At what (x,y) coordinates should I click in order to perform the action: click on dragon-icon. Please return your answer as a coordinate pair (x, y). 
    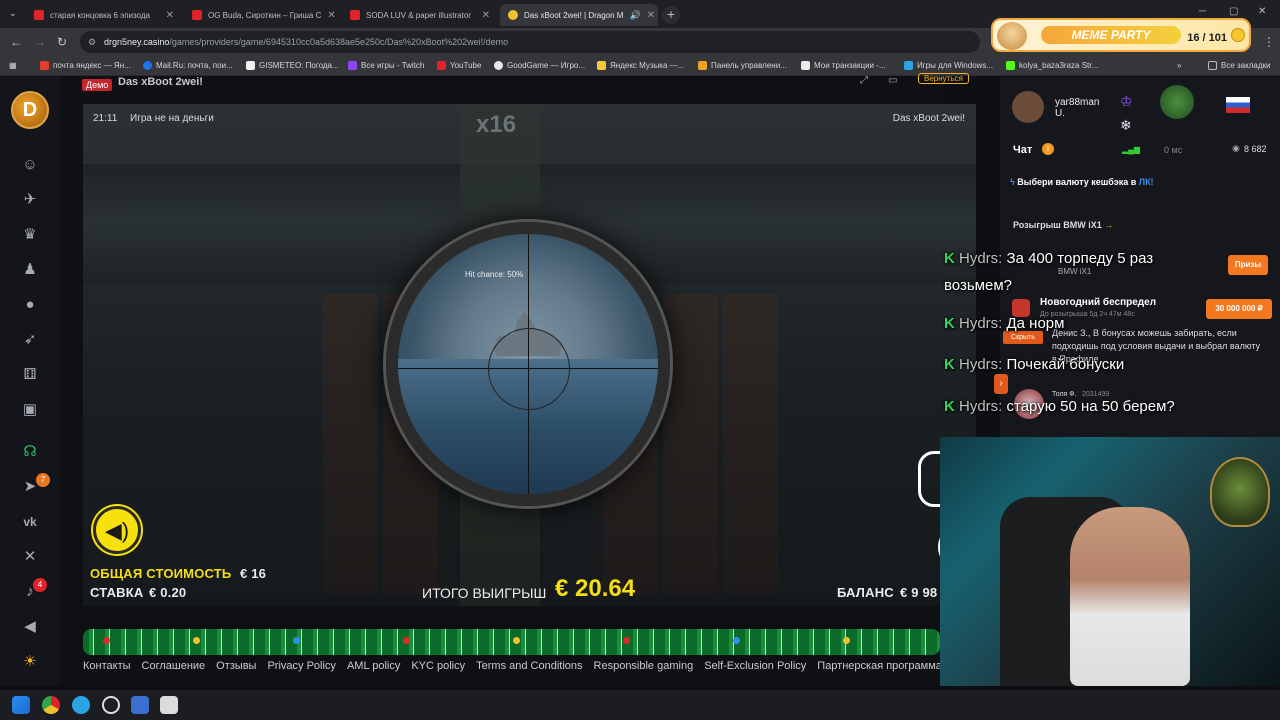
    Looking at the image, I should click on (513, 15).